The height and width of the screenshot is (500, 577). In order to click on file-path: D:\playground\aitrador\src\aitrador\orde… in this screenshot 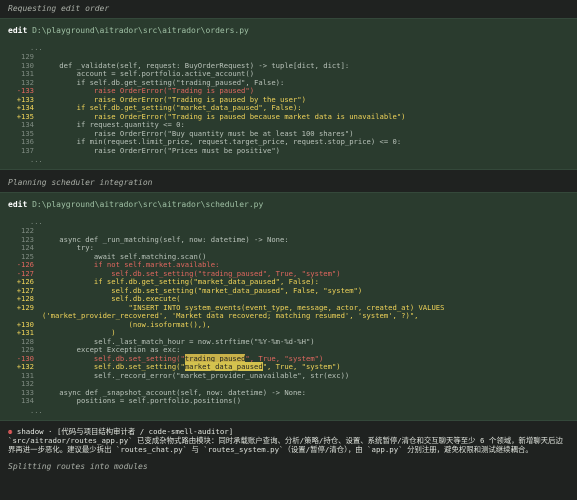, I will do `click(140, 30)`.